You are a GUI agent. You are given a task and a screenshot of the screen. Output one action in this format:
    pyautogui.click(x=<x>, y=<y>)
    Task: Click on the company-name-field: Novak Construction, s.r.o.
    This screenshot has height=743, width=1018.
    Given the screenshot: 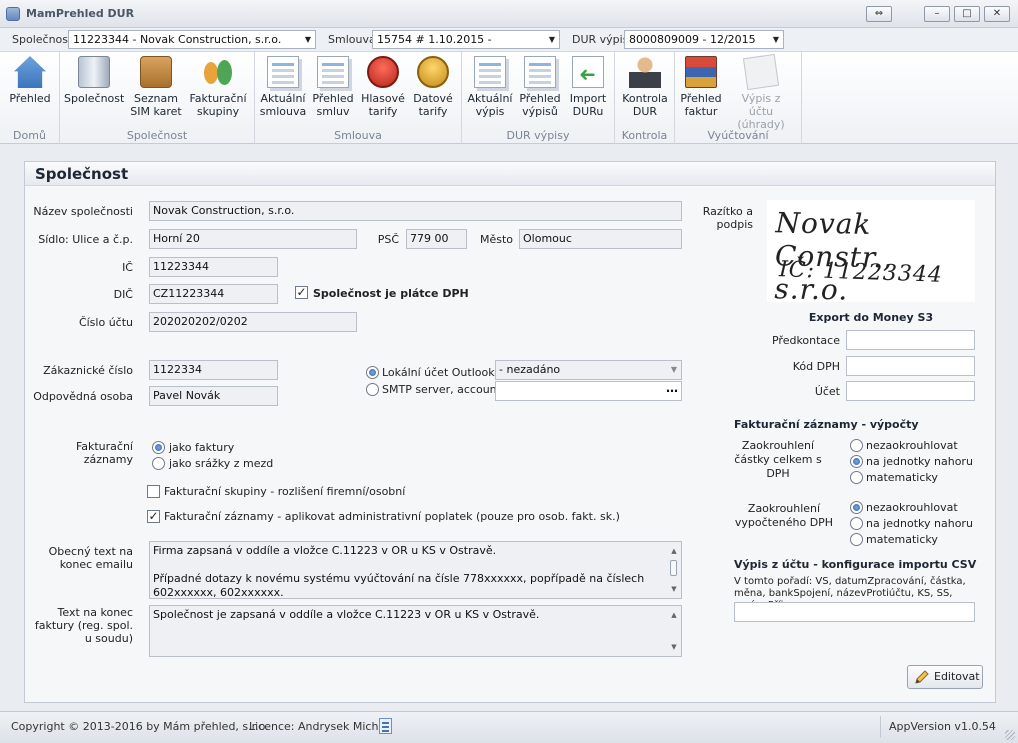 What is the action you would take?
    pyautogui.click(x=415, y=211)
    